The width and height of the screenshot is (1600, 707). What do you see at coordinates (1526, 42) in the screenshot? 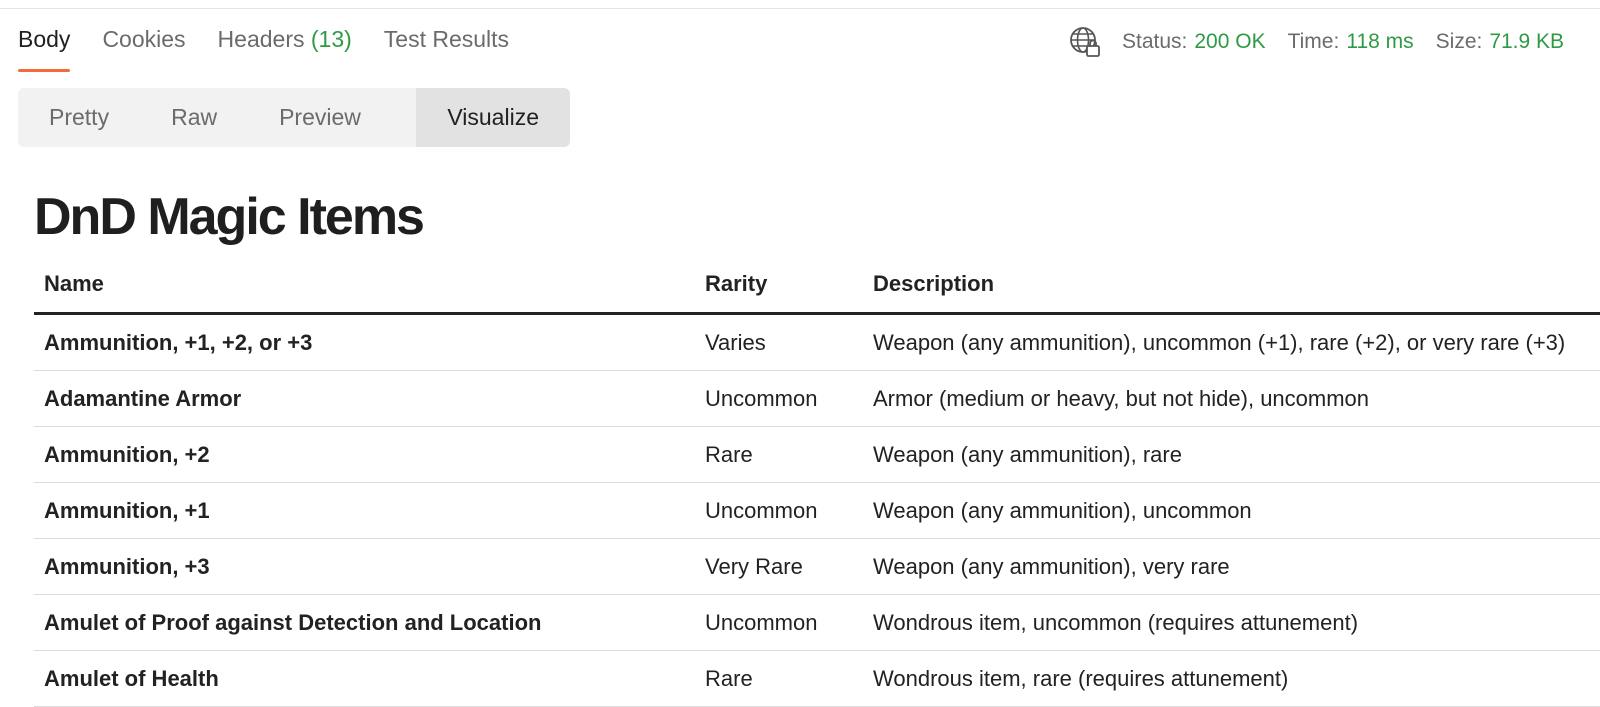
I see `size-value: 71.9 KB` at bounding box center [1526, 42].